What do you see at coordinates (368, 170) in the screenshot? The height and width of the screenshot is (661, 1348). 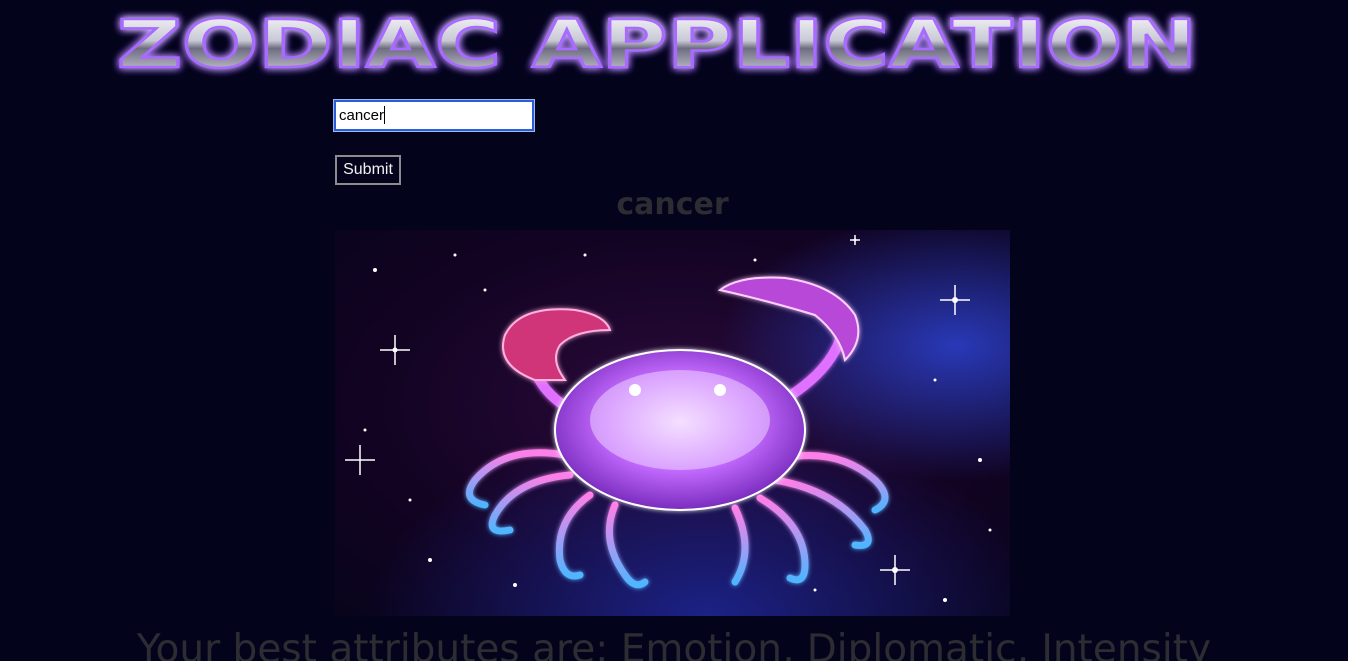 I see `submit-button: Submit` at bounding box center [368, 170].